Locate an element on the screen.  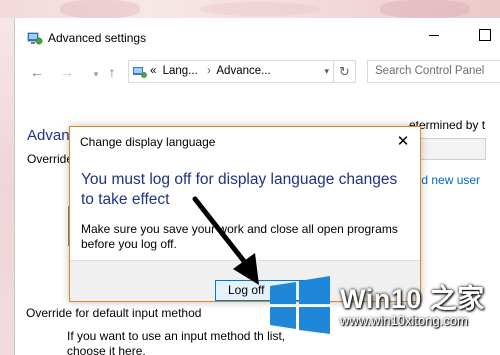
close-icon: ✕ is located at coordinates (403, 142).